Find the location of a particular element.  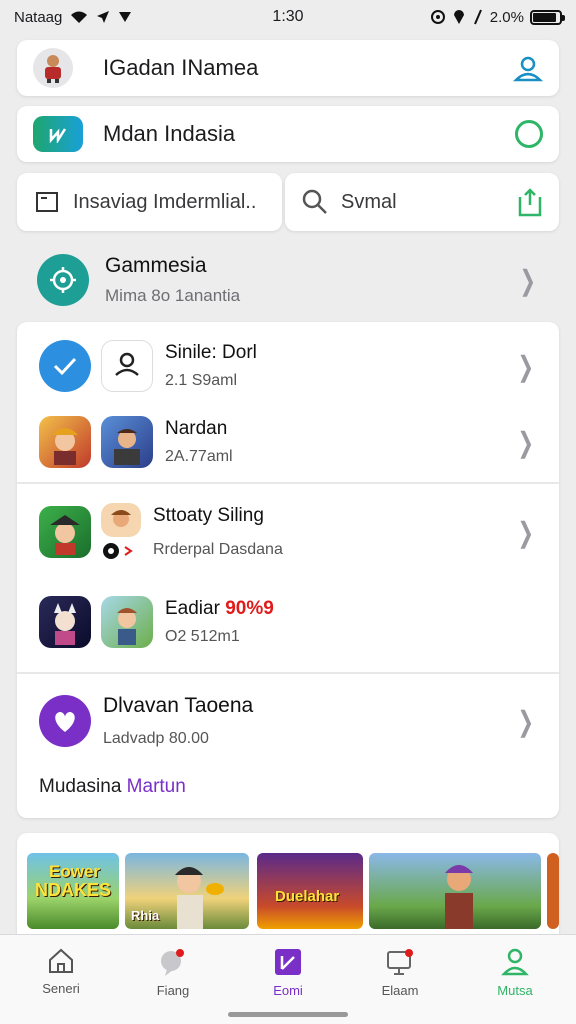

games-subtitle: Mima 8o 1anantia is located at coordinates (173, 295).